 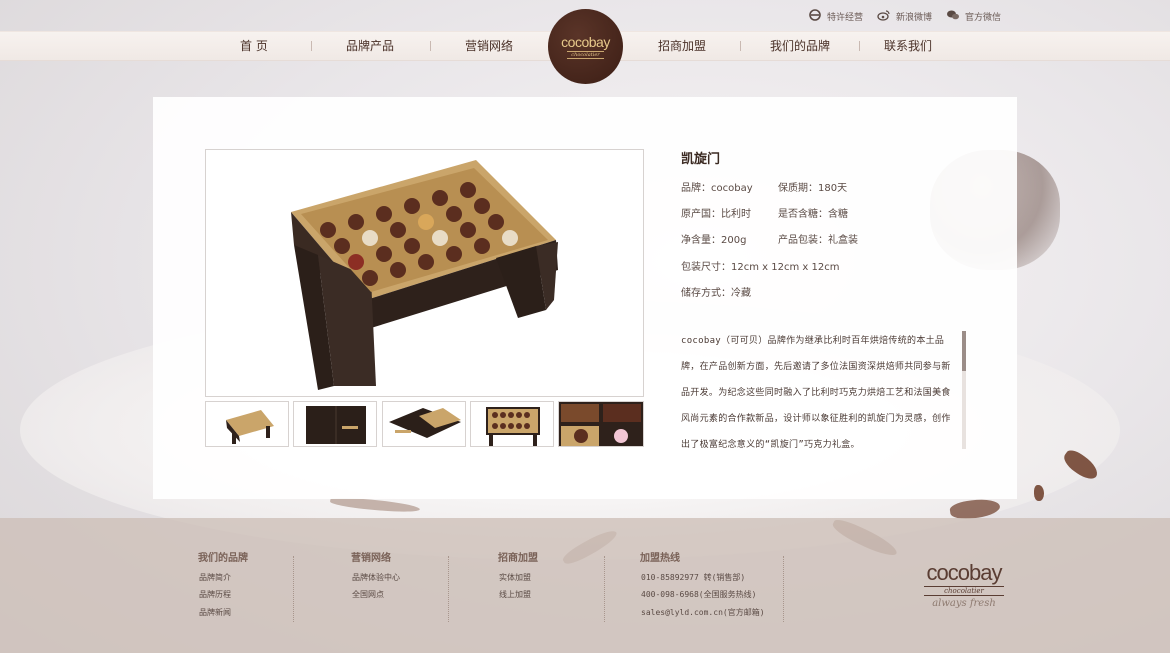 I want to click on sliding-box-thumb-image, so click(x=425, y=423).